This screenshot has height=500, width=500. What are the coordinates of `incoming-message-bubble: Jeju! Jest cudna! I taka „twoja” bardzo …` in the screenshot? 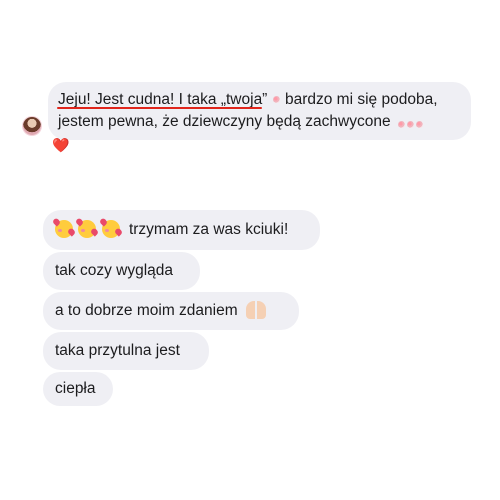 It's located at (259, 111).